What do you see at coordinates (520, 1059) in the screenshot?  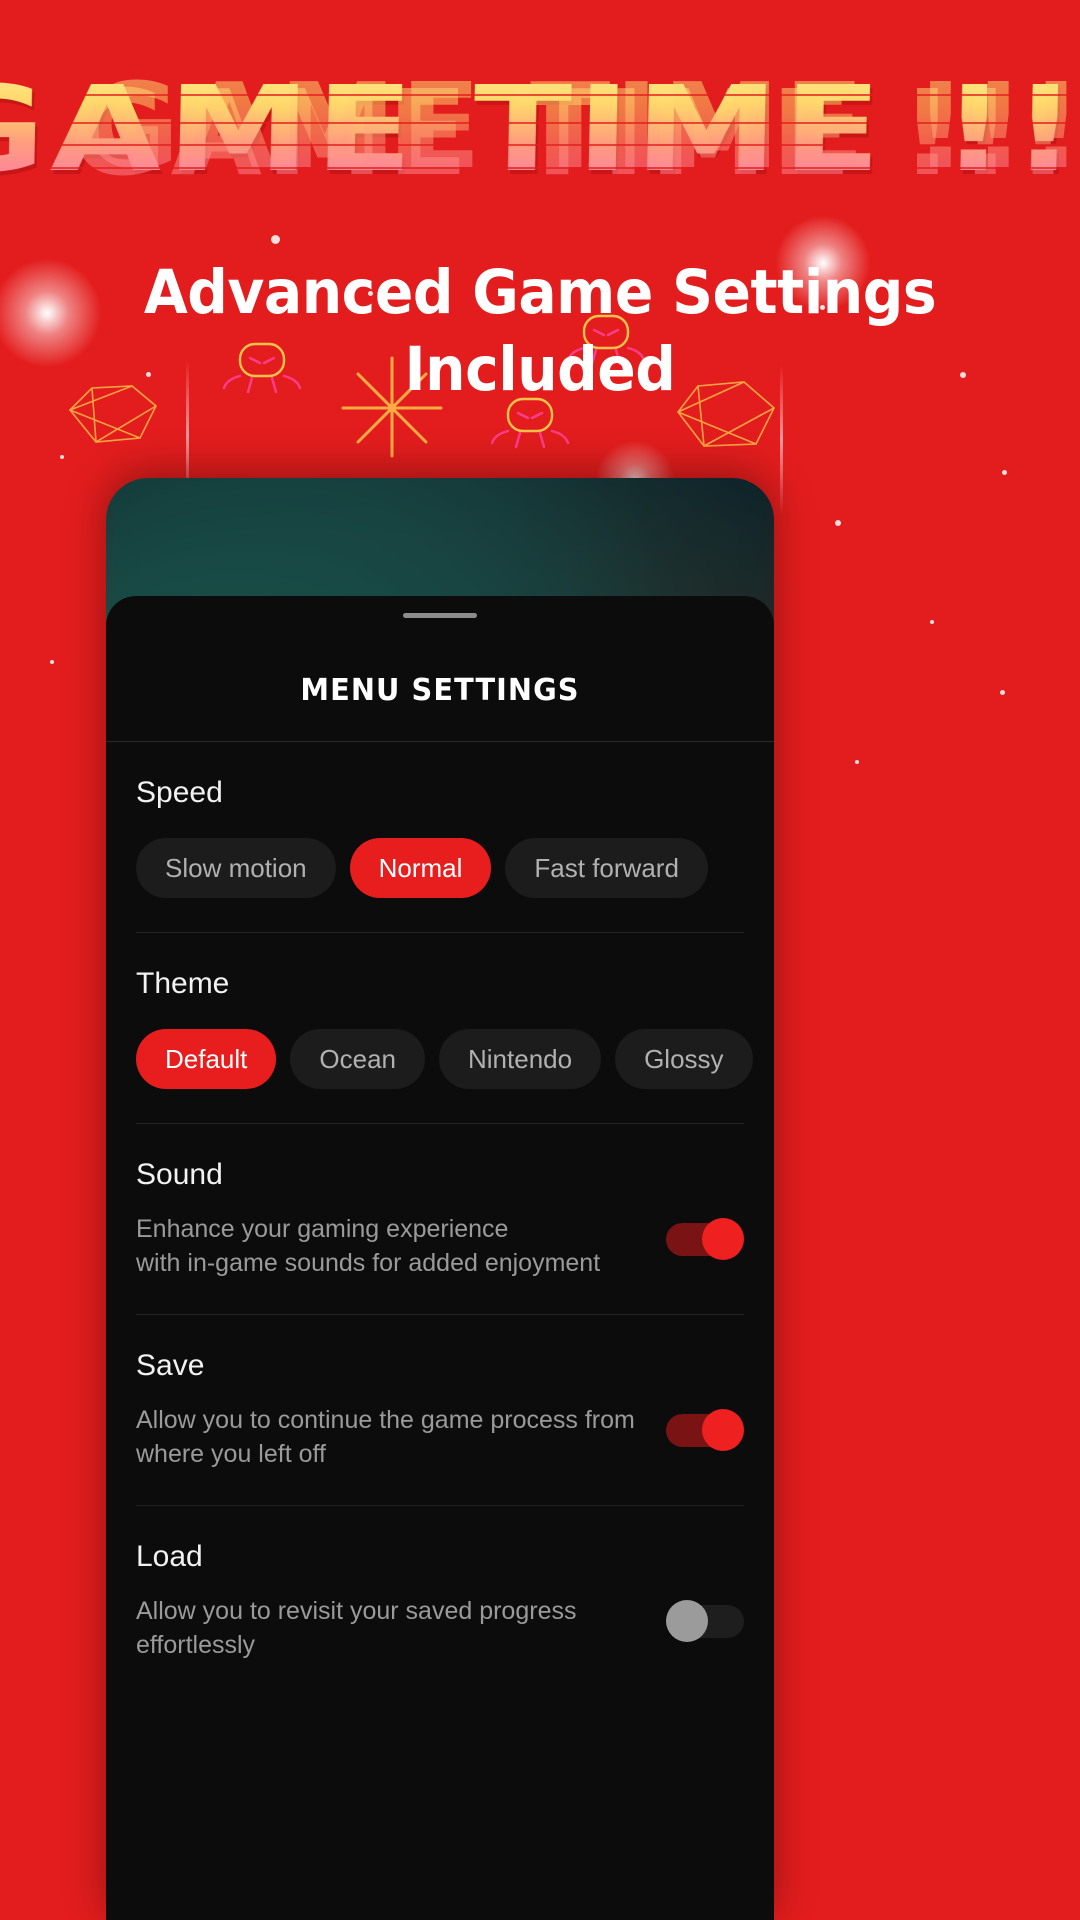 I see `theme-option-nintendo: Nintendo` at bounding box center [520, 1059].